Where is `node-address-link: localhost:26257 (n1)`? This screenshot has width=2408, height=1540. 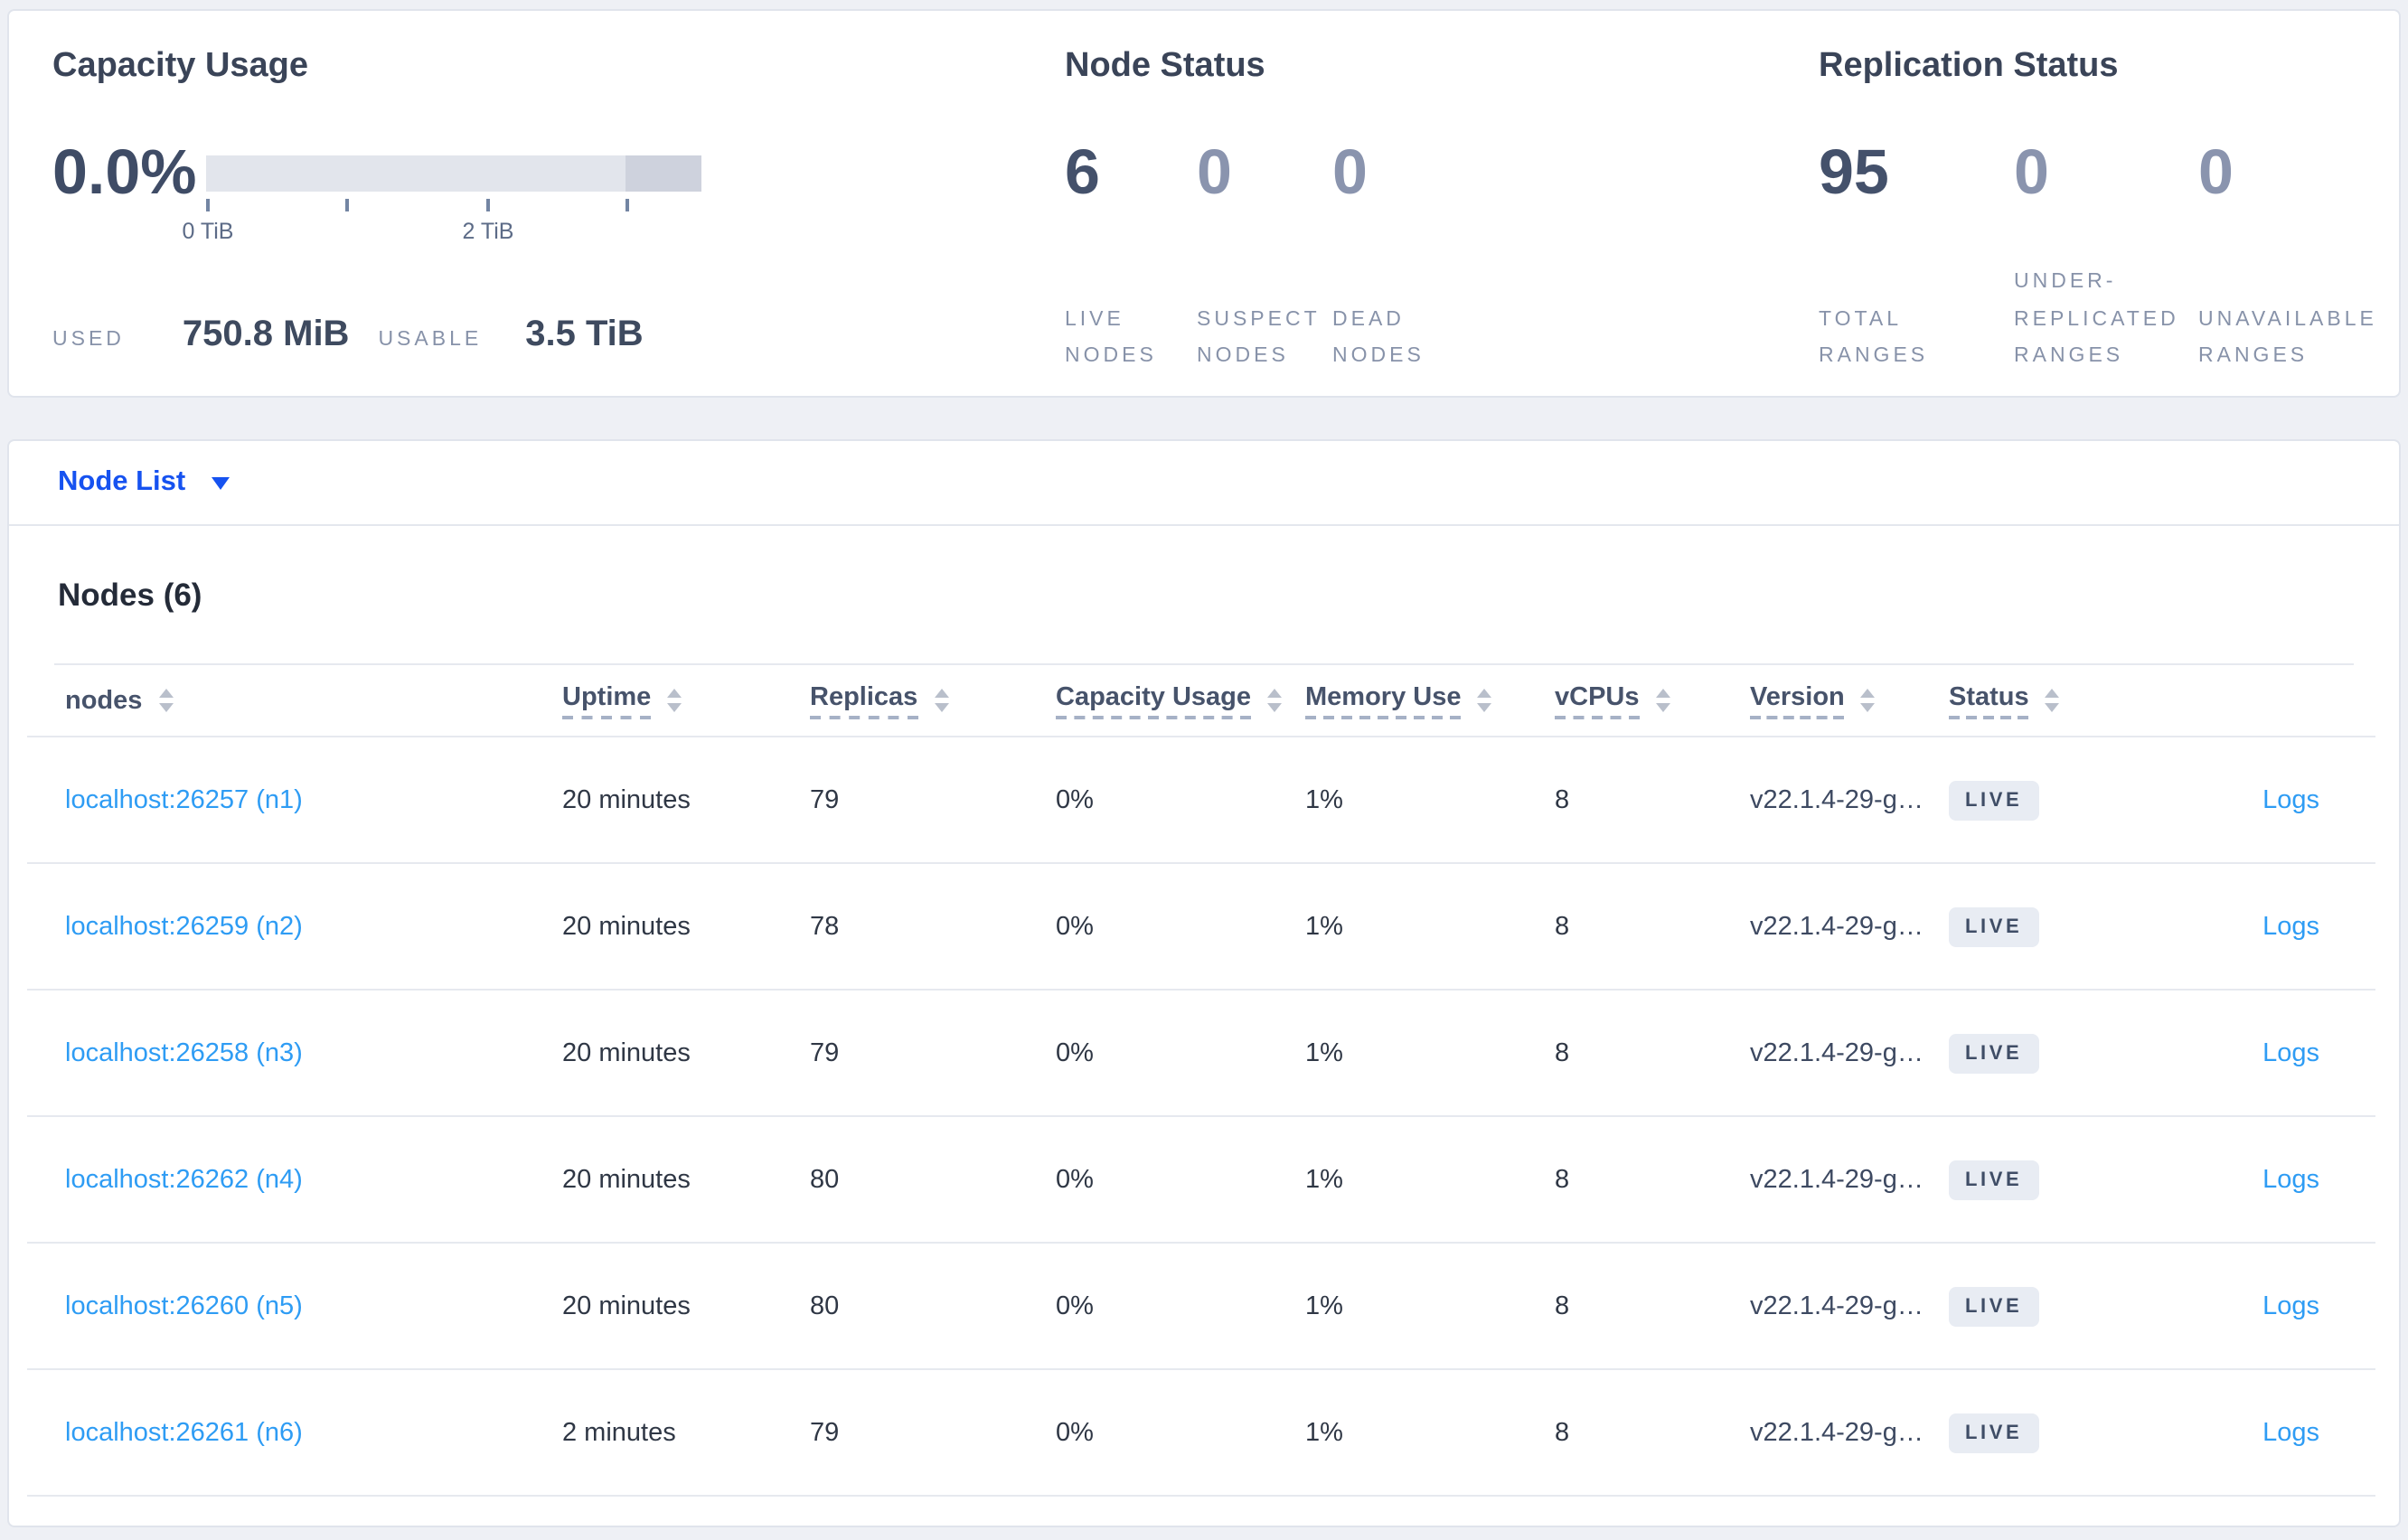
node-address-link: localhost:26257 (n1) is located at coordinates (313, 799).